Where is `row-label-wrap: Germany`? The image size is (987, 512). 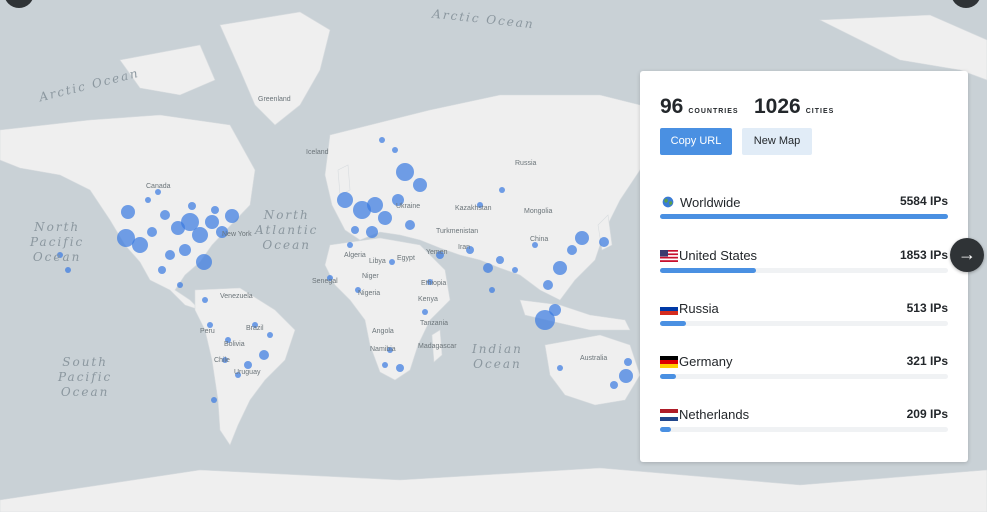
row-label-wrap: Germany is located at coordinates (696, 361).